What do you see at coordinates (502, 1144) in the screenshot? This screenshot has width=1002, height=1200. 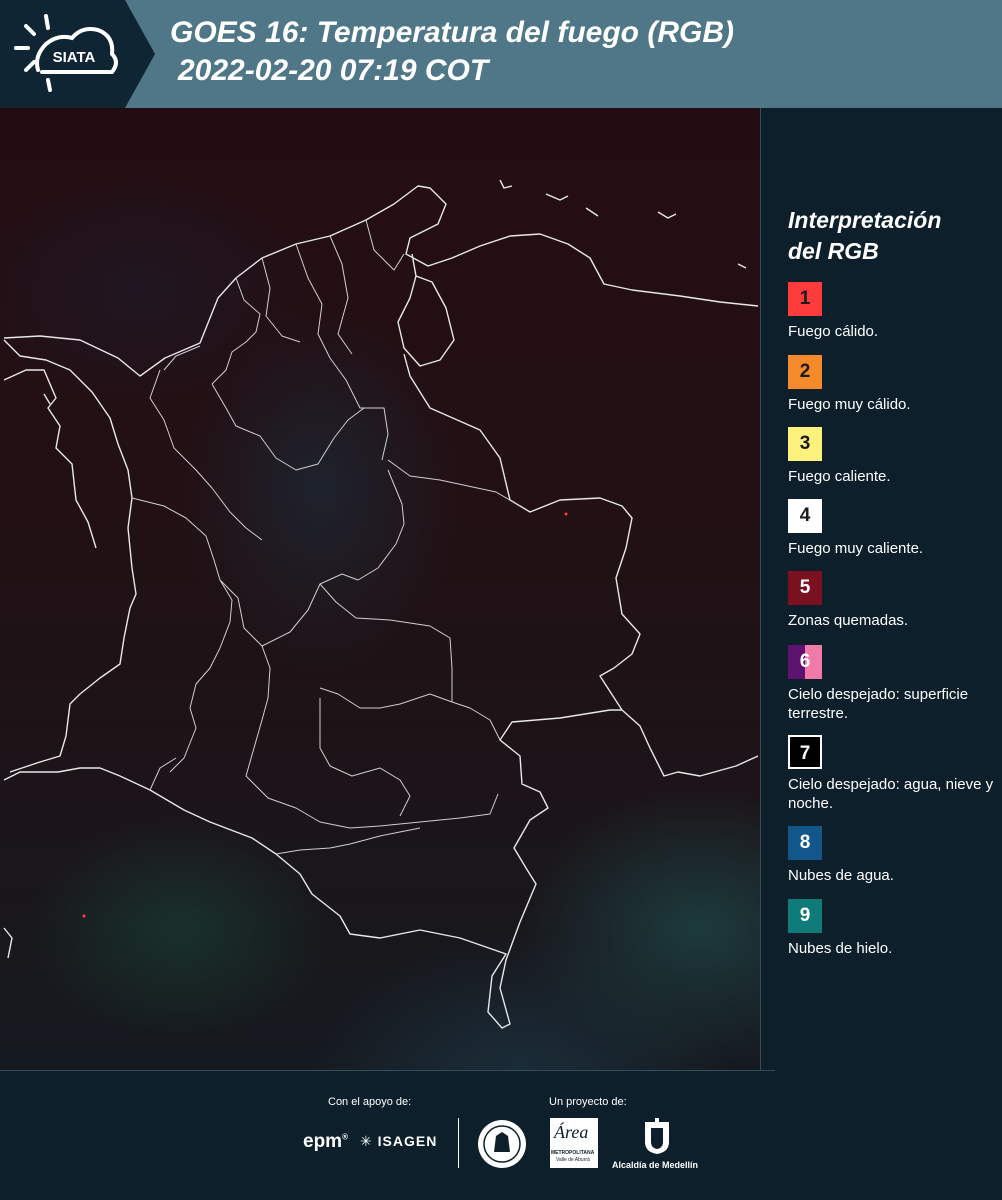 I see `university-seal-icon` at bounding box center [502, 1144].